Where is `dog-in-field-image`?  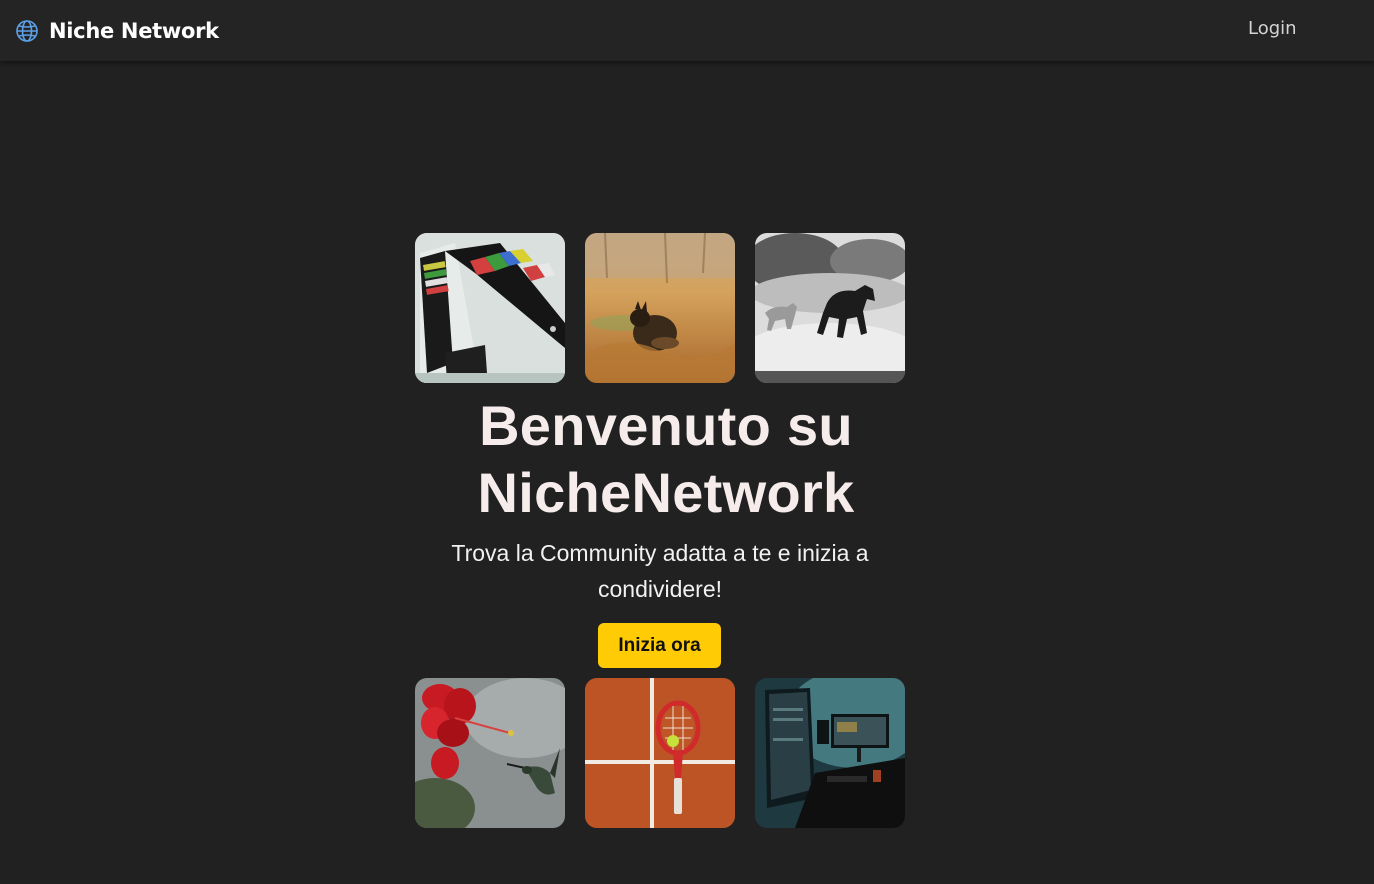
dog-in-field-image is located at coordinates (660, 308).